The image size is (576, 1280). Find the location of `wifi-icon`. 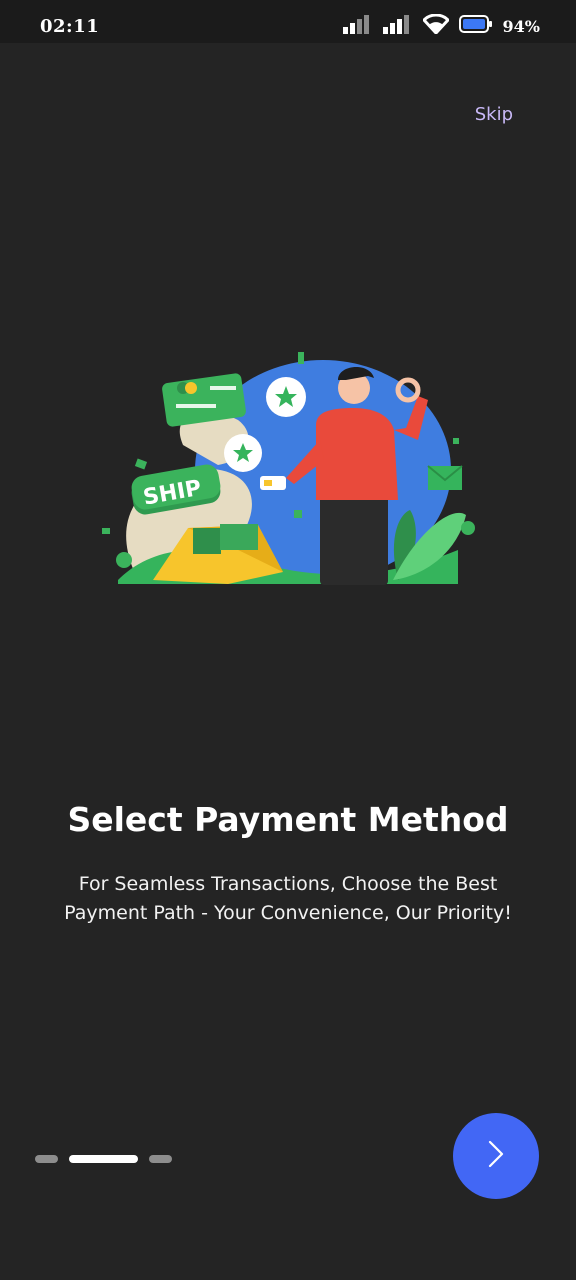

wifi-icon is located at coordinates (435, 25).